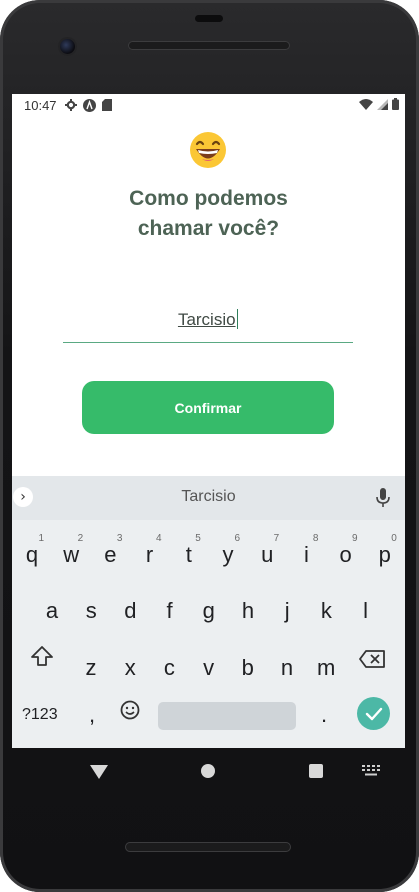 The width and height of the screenshot is (419, 892). I want to click on key-label: l, so click(366, 610).